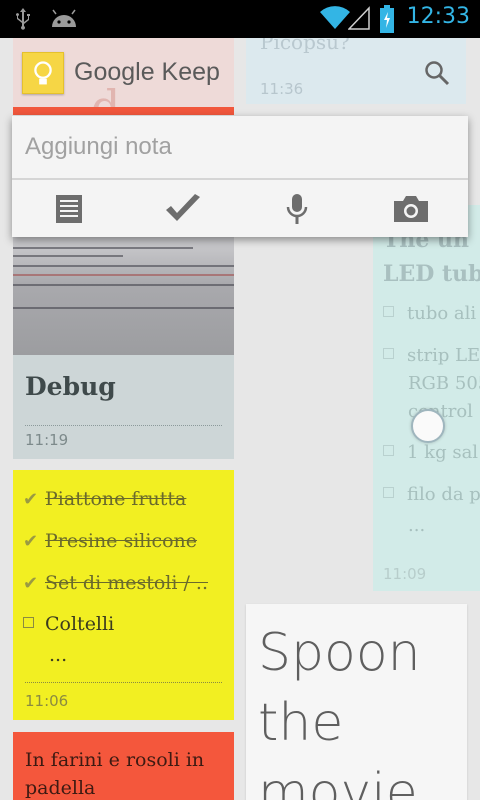 The image size is (480, 800). What do you see at coordinates (359, 18) in the screenshot?
I see `signal-icon` at bounding box center [359, 18].